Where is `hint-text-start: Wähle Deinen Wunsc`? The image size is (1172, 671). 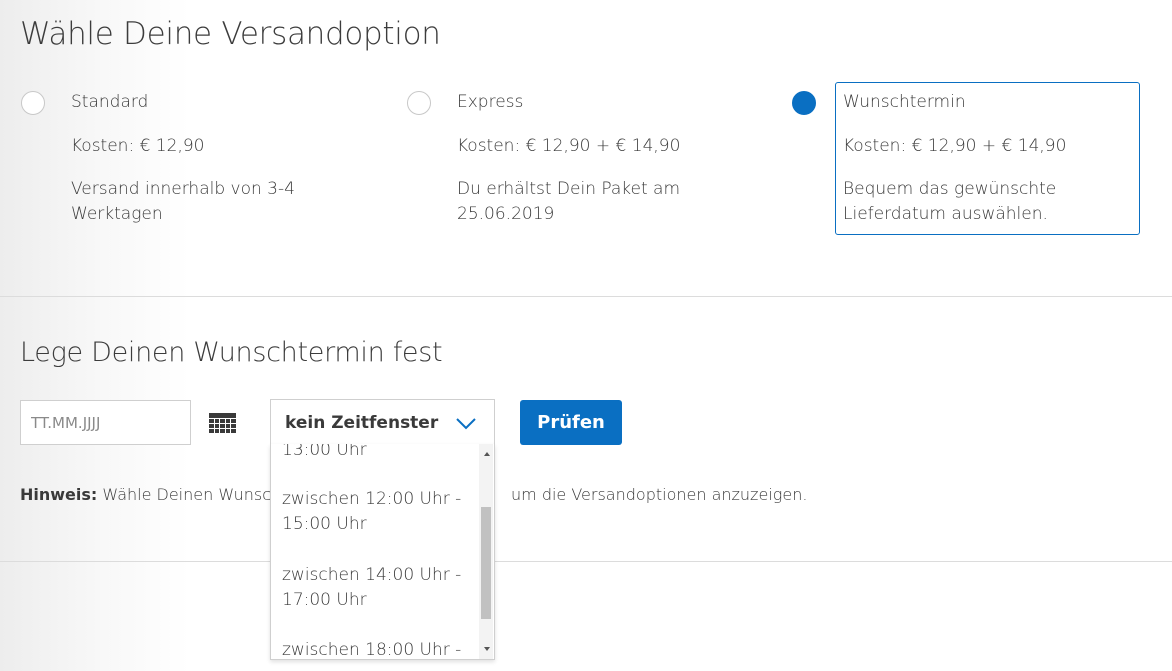
hint-text-start: Wähle Deinen Wunsc is located at coordinates (184, 494).